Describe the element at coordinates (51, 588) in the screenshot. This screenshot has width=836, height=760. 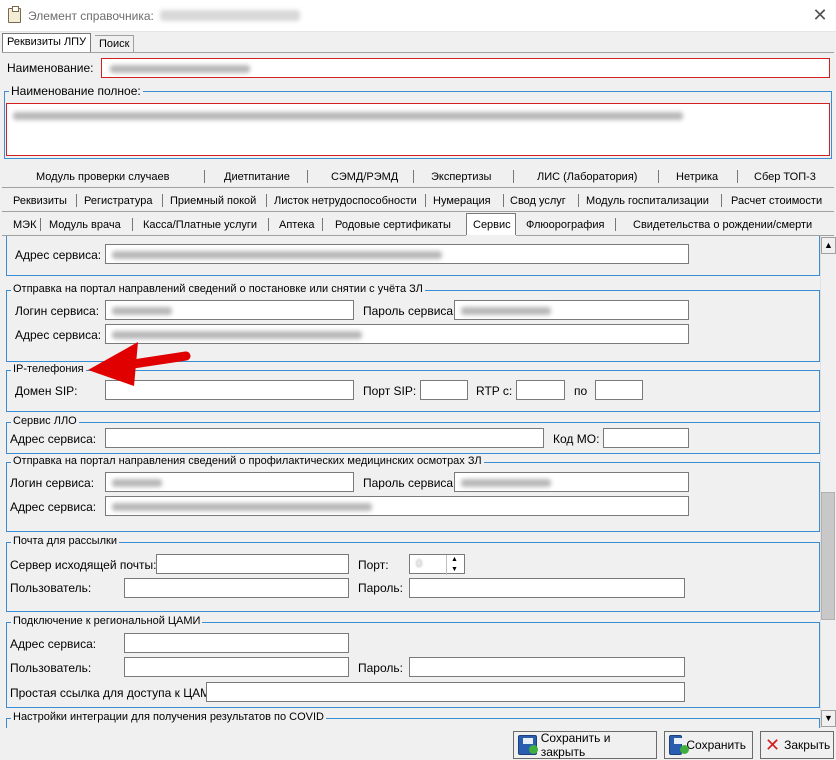
I see `mail-user-label: Пользователь:` at that location.